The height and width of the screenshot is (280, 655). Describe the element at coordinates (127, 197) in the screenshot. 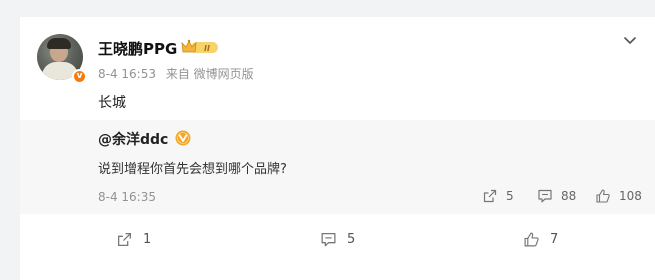

I see `quoted-time: 8-4 16:35` at that location.